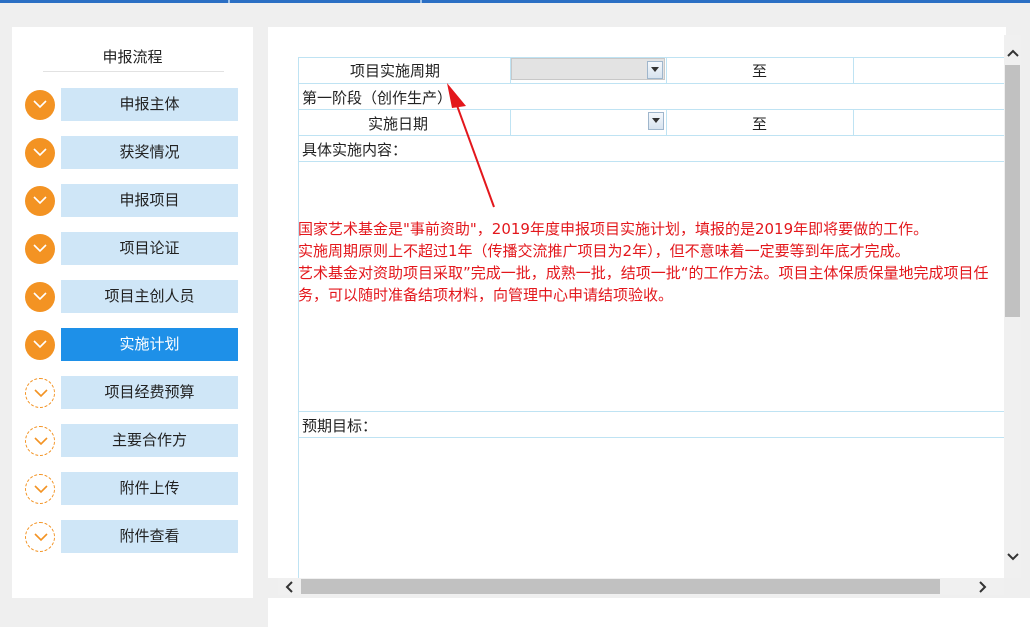 The image size is (1030, 627). What do you see at coordinates (760, 124) in the screenshot?
I see `date-to-text: 至` at bounding box center [760, 124].